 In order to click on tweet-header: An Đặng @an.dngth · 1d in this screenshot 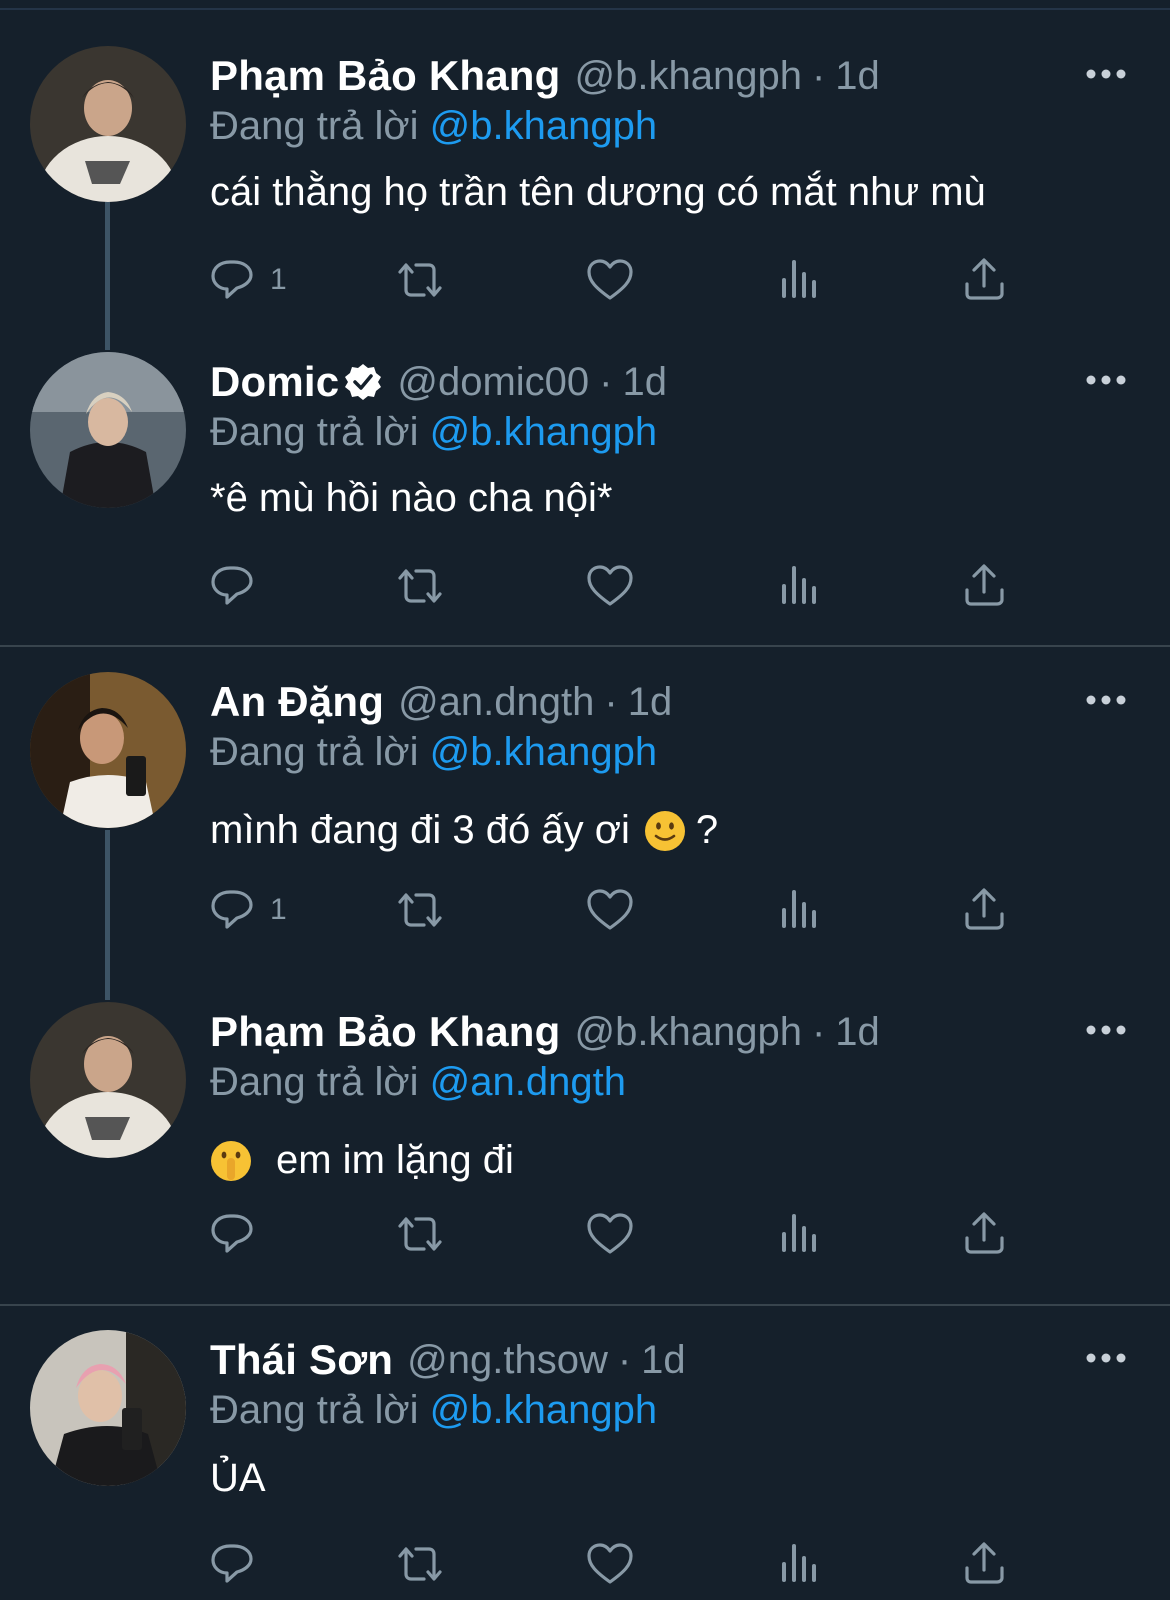, I will do `click(441, 702)`.